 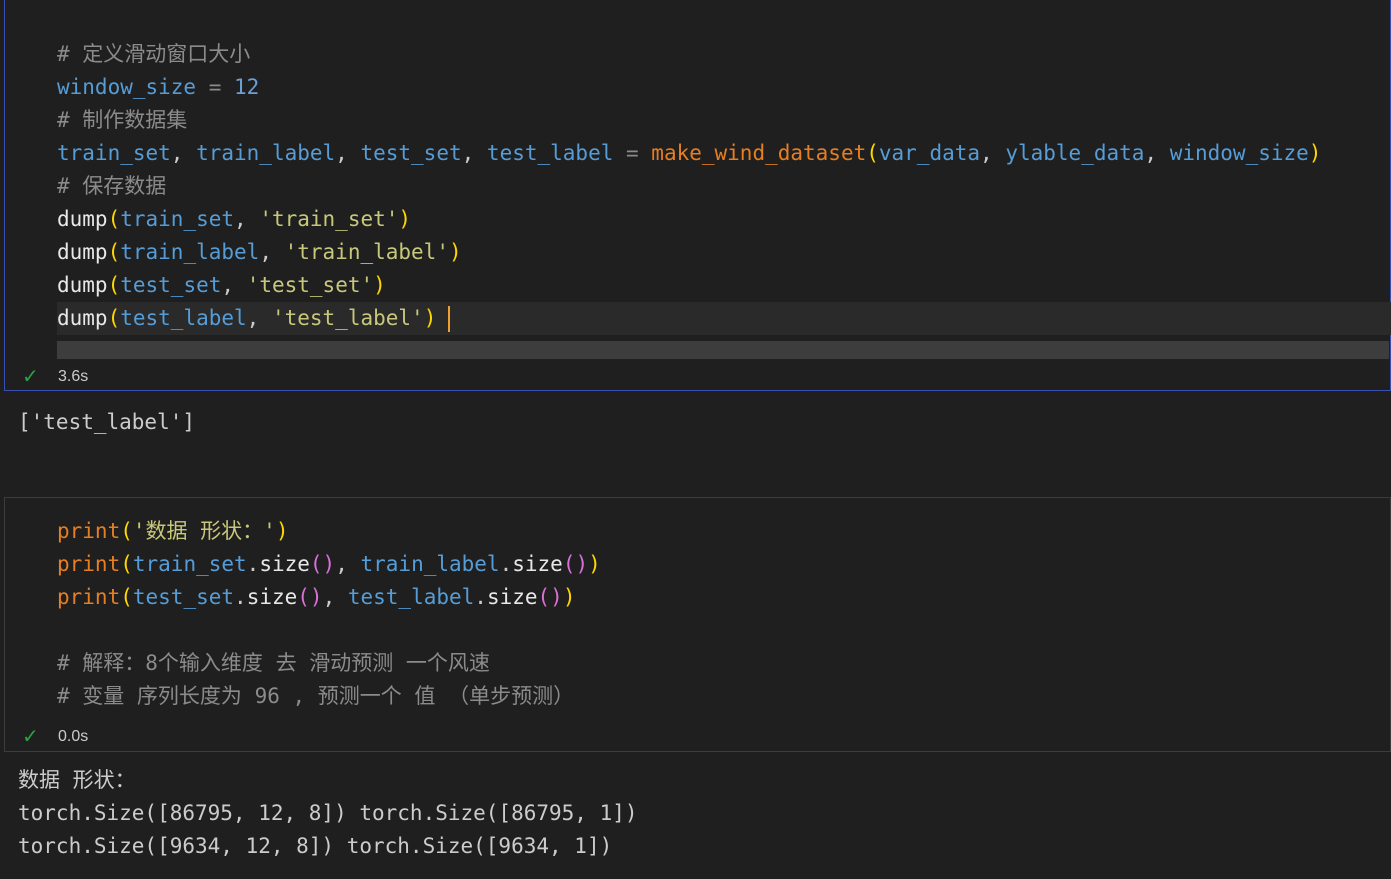 What do you see at coordinates (122, 120) in the screenshot?
I see `code-token: # 制作数据集` at bounding box center [122, 120].